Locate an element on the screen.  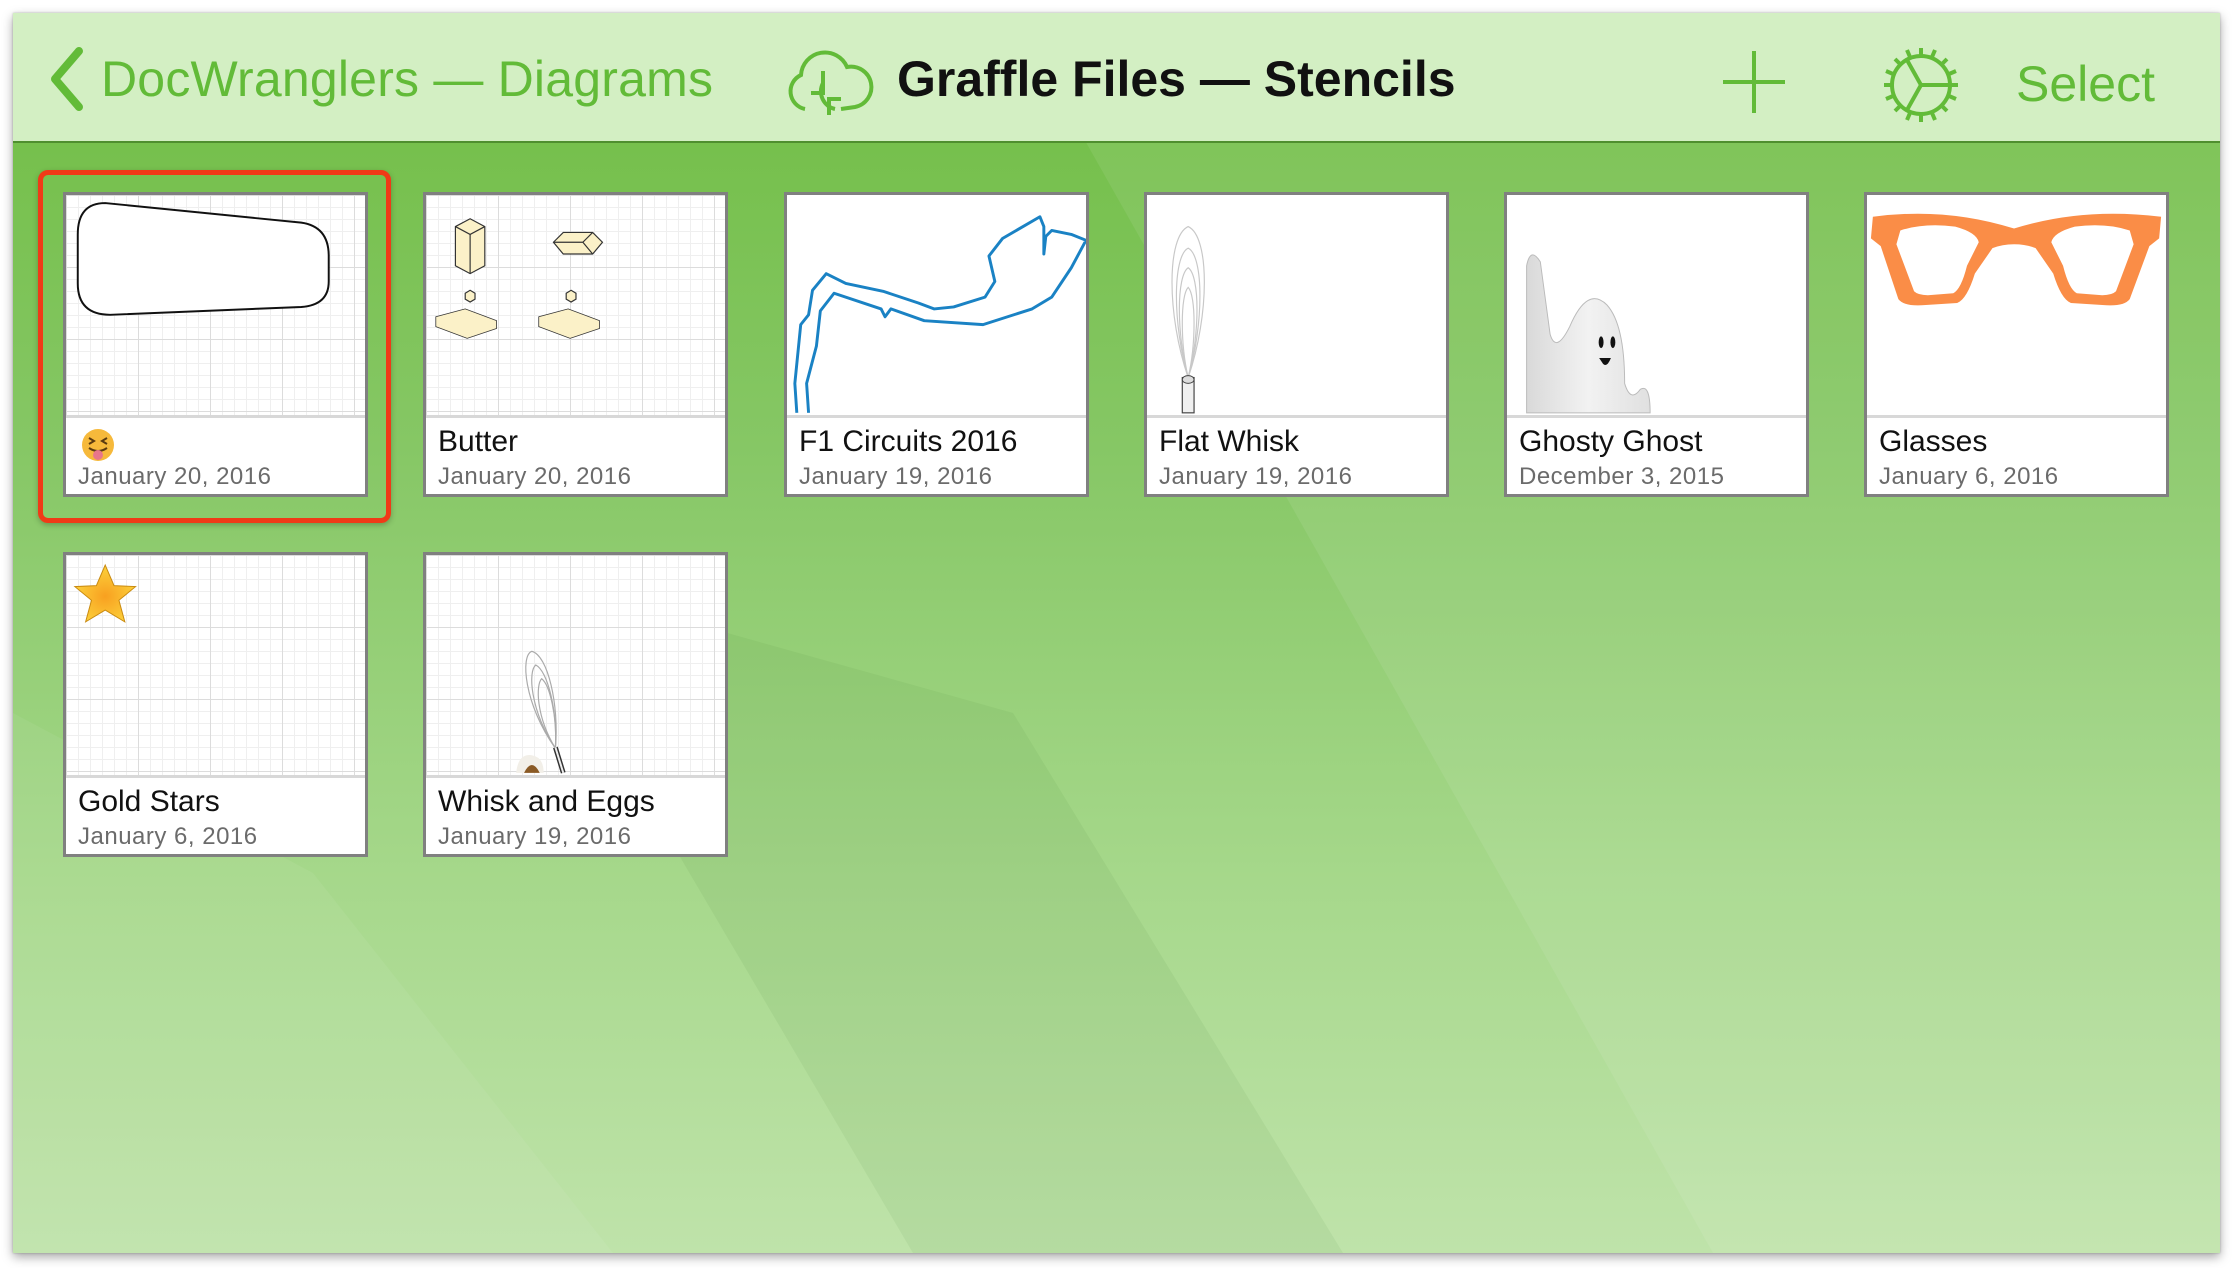
document-title: Flat Whisk is located at coordinates (1229, 441).